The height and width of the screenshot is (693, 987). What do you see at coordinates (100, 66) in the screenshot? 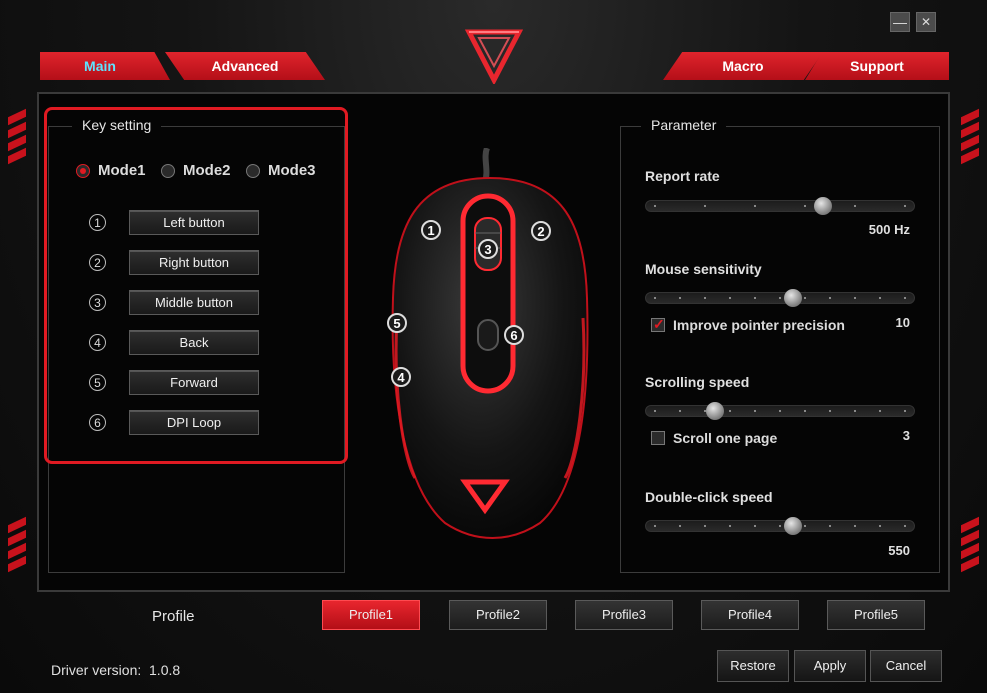
I see `tab-main-label: Main` at bounding box center [100, 66].